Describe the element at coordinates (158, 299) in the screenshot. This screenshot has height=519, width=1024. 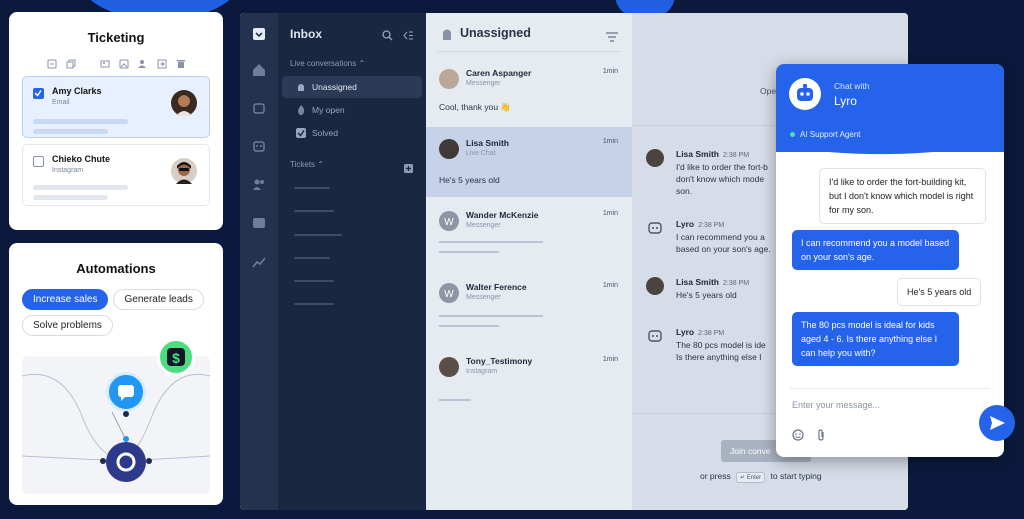
I see `pill-generate-leads: Generate leads` at that location.